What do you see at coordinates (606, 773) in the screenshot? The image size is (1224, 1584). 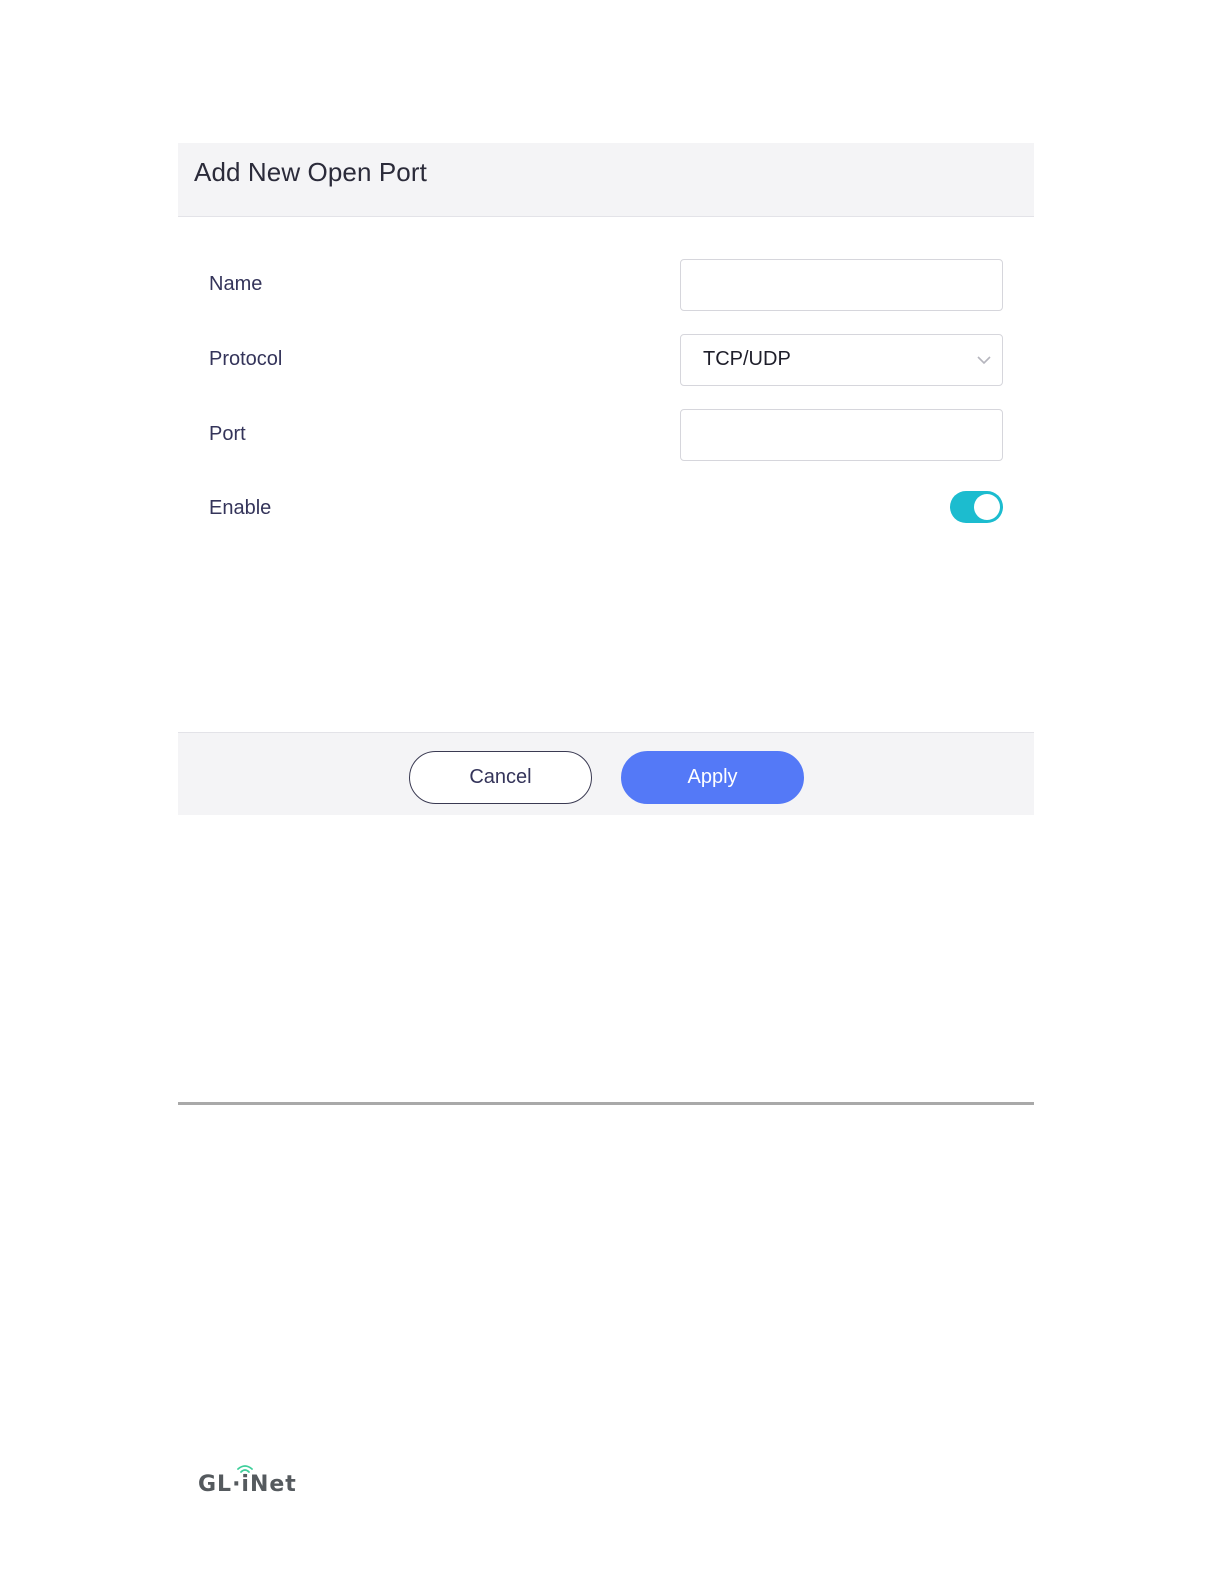 I see `dialog-footer: Cancel Apply` at bounding box center [606, 773].